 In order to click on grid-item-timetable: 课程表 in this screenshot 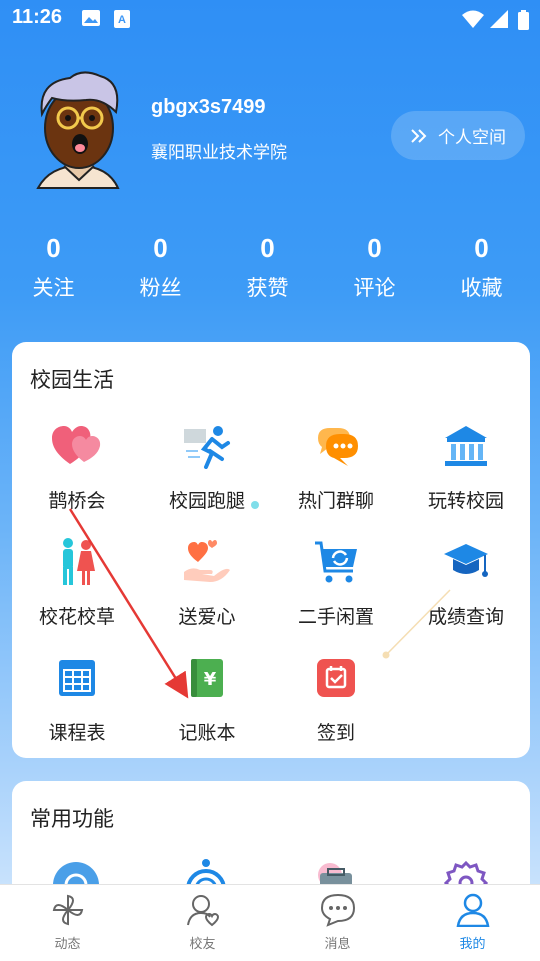, I will do `click(77, 697)`.